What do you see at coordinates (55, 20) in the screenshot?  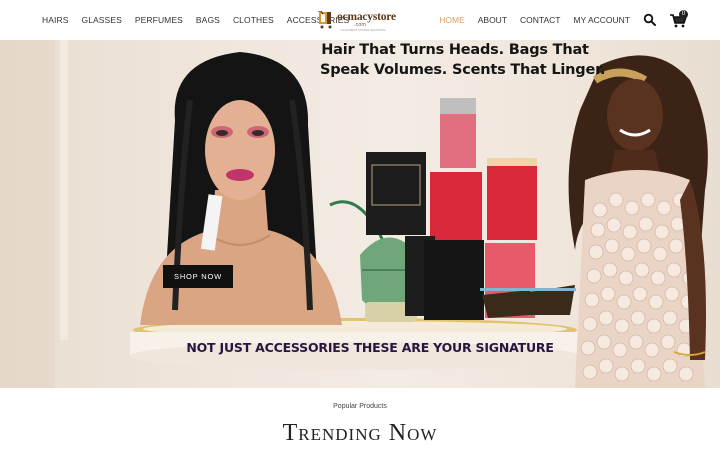 I see `nav-hairs: HAIRS` at bounding box center [55, 20].